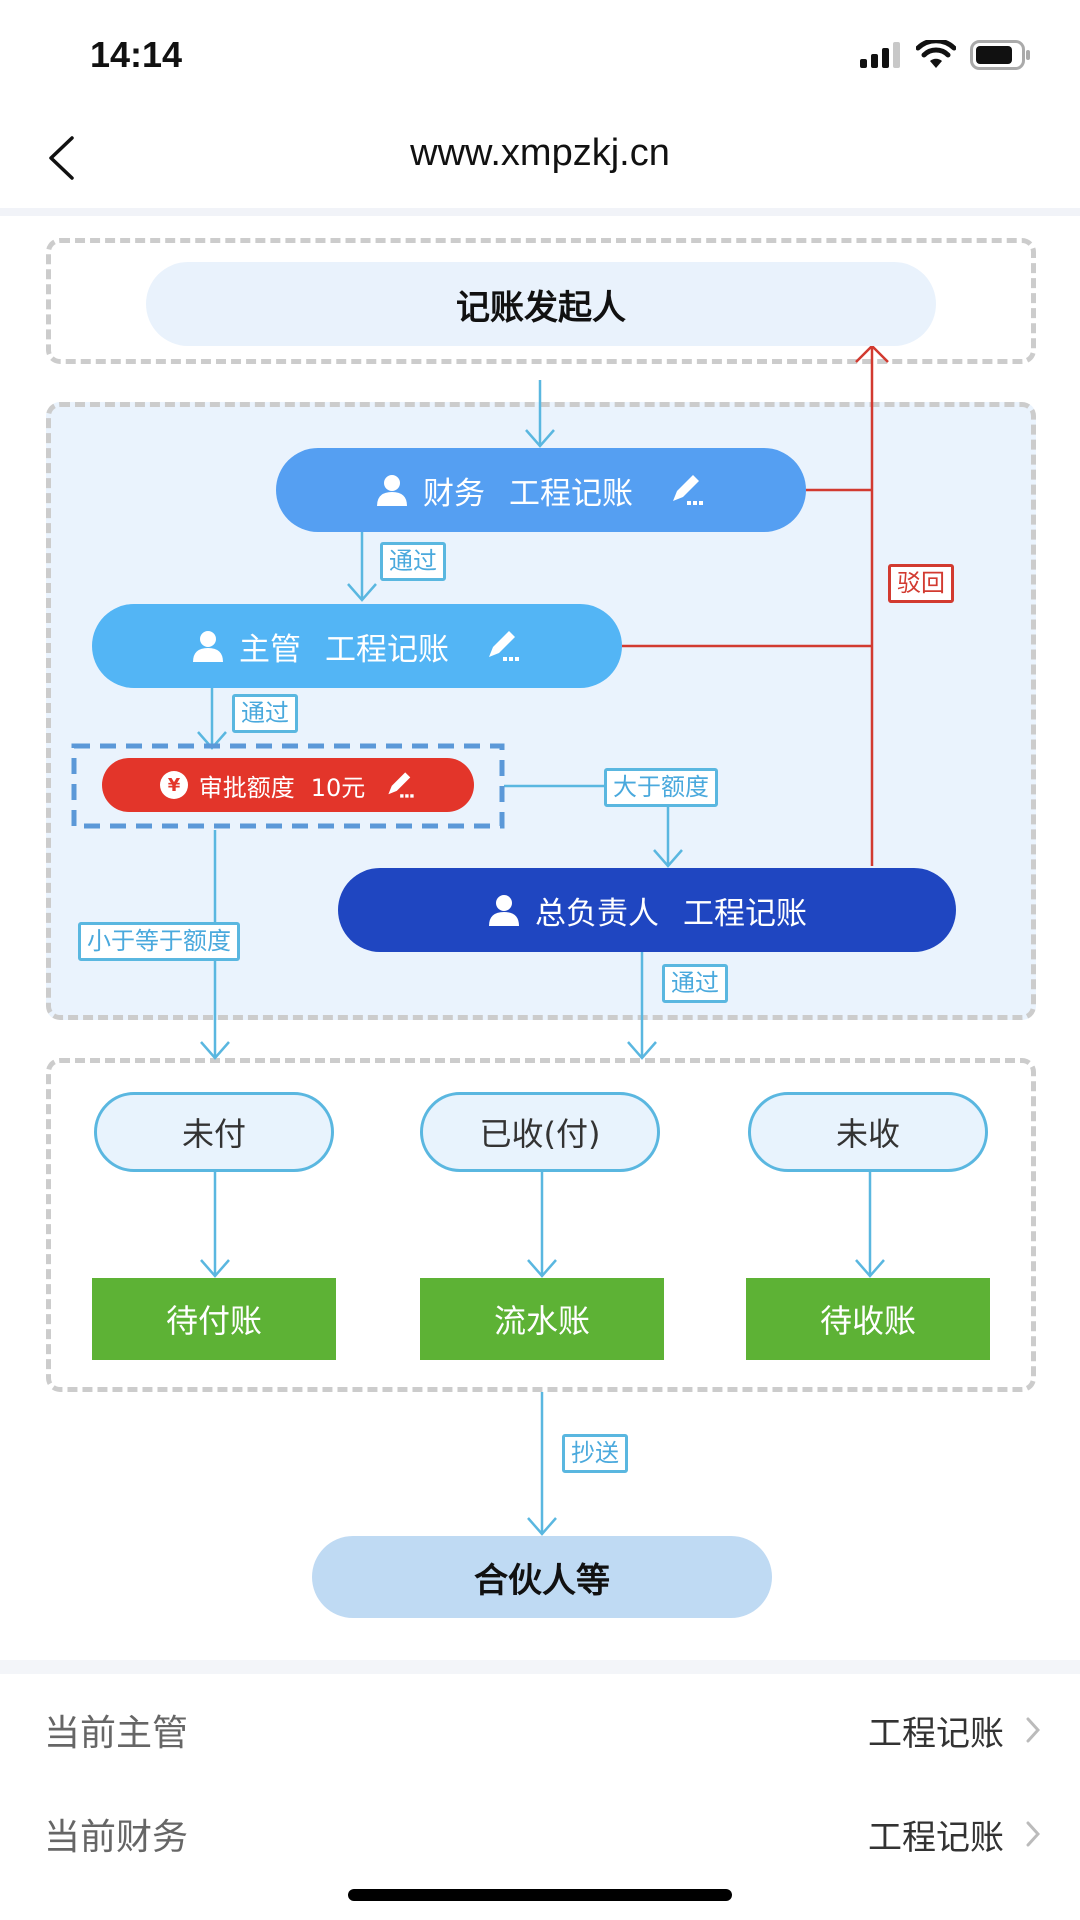 The image size is (1080, 1920). Describe the element at coordinates (571, 493) in the screenshot. I see `finance-name: 工程记账` at that location.